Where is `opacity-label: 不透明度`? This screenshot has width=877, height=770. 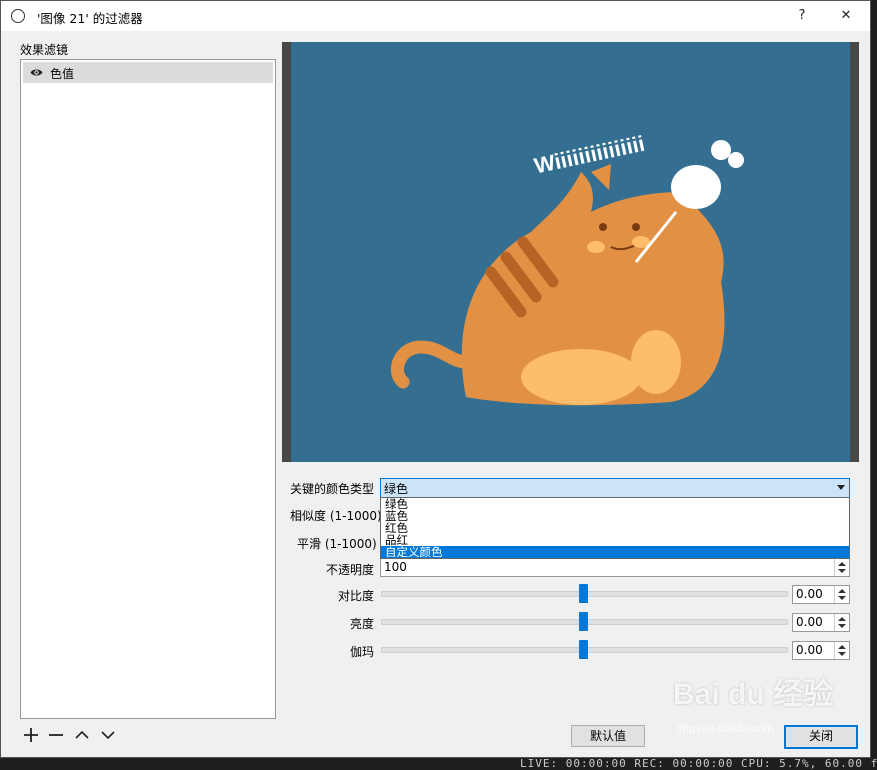 opacity-label: 不透明度 is located at coordinates (350, 570).